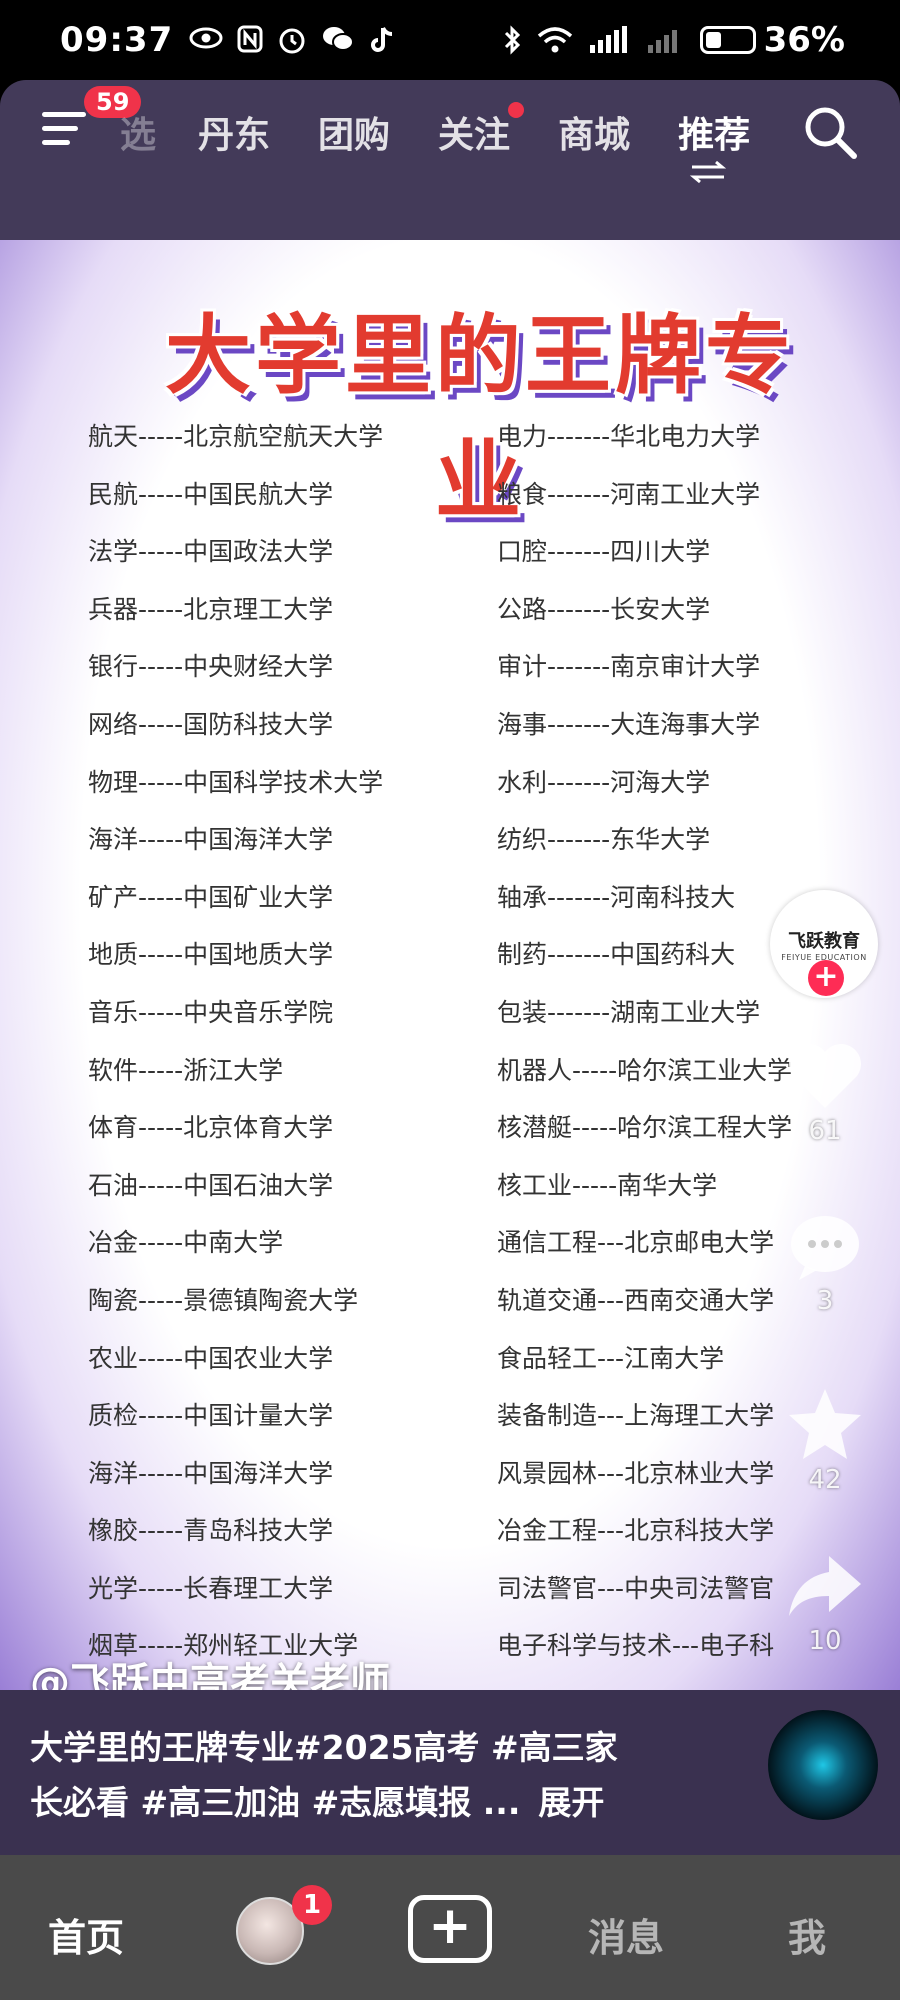  What do you see at coordinates (825, 1641) in the screenshot?
I see `share-count: 10` at bounding box center [825, 1641].